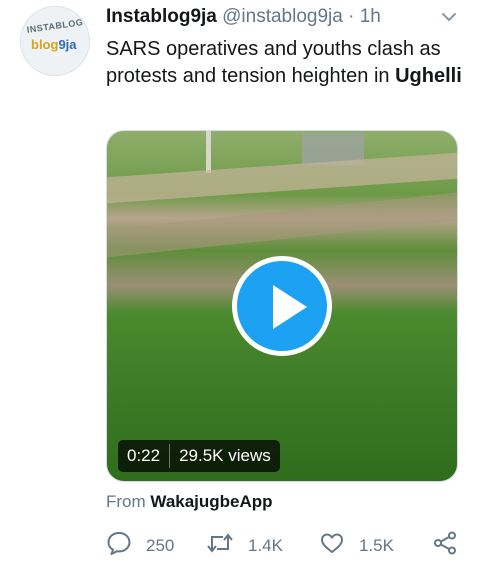  I want to click on share-button, so click(452, 545).